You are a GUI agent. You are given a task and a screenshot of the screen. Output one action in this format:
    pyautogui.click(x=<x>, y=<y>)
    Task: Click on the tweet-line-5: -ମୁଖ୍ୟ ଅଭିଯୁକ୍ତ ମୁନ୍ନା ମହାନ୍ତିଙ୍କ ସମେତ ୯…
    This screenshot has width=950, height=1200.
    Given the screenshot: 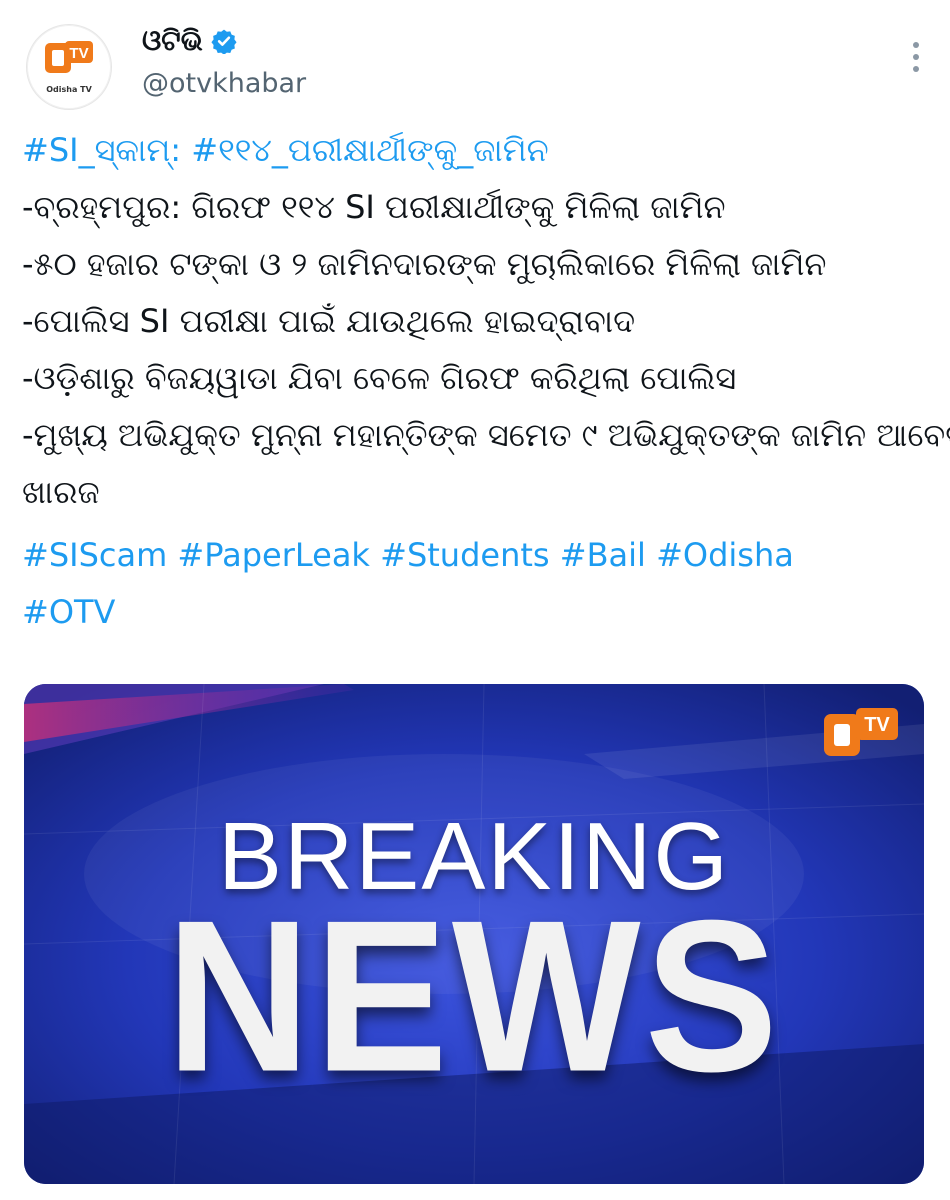 What is the action you would take?
    pyautogui.click(x=486, y=435)
    